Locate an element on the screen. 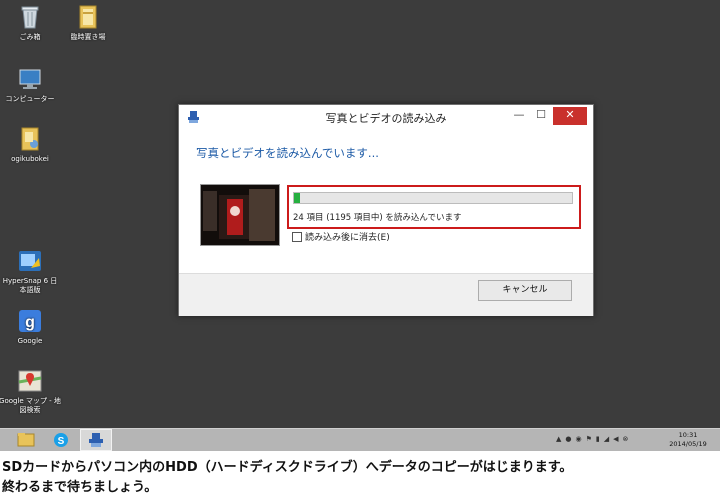 Image resolution: width=720 pixels, height=502 pixels. ime-icon: ⊗ is located at coordinates (626, 439).